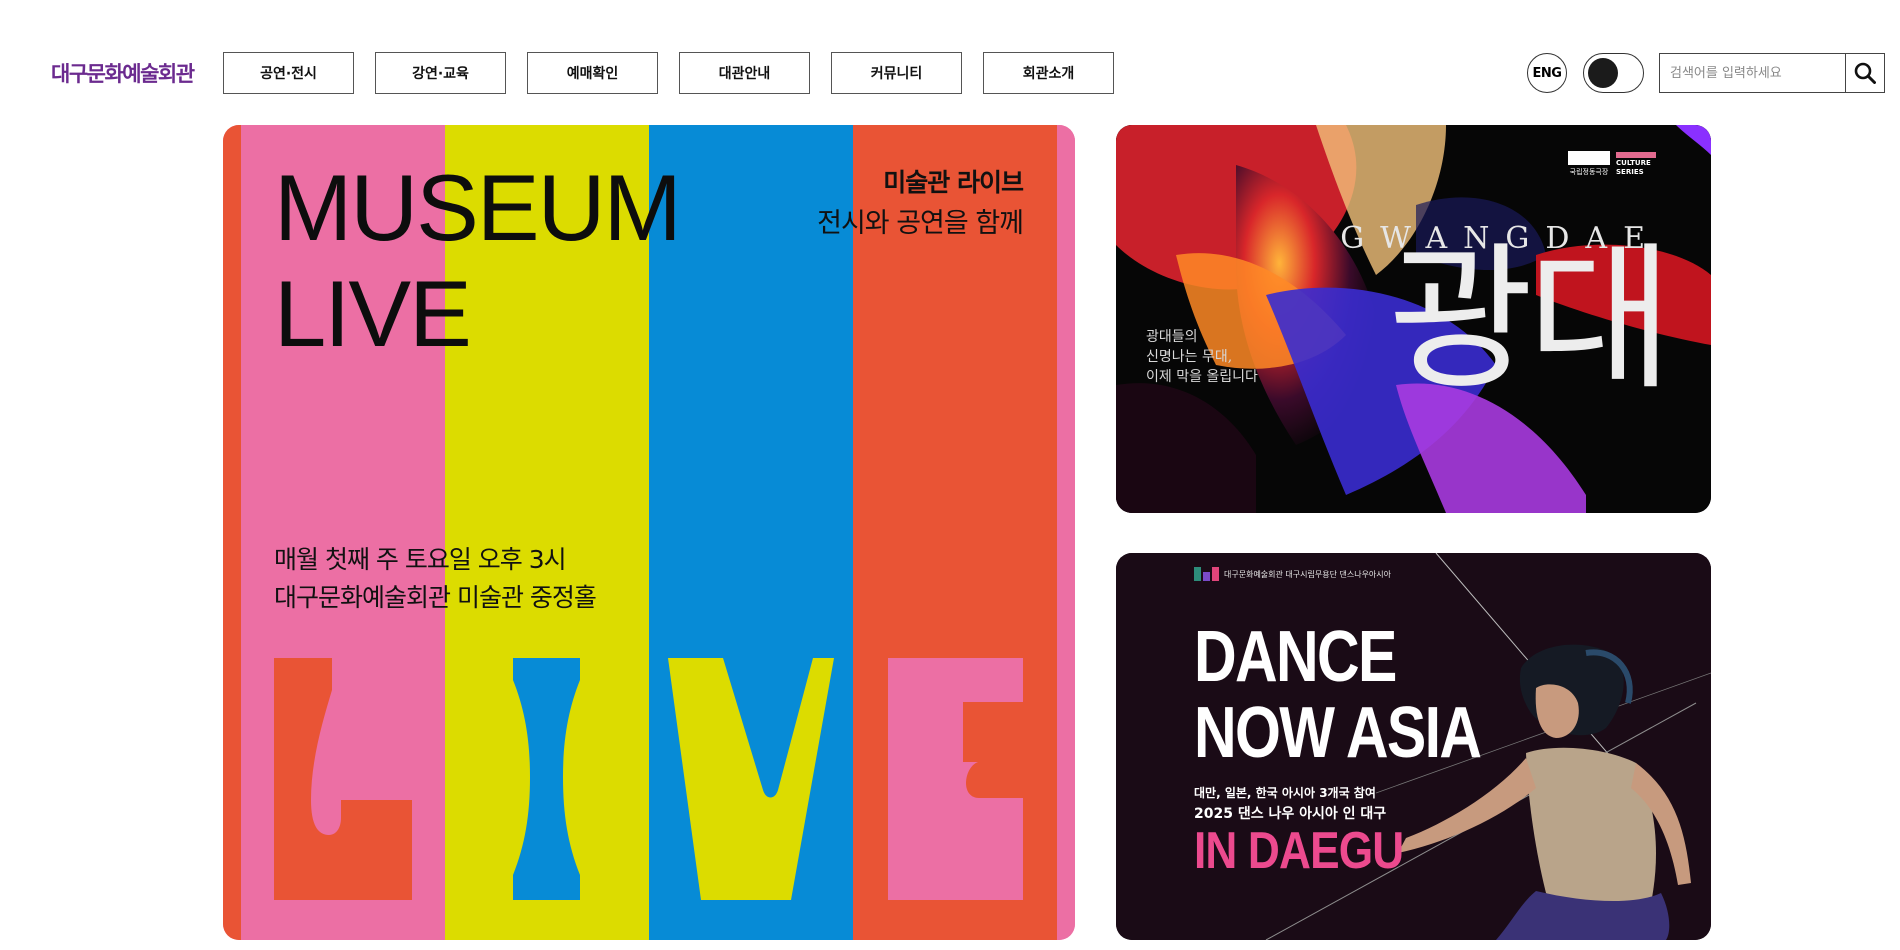 The height and width of the screenshot is (950, 1900). What do you see at coordinates (288, 73) in the screenshot?
I see `nav-performance-exhibition: 공연·전시` at bounding box center [288, 73].